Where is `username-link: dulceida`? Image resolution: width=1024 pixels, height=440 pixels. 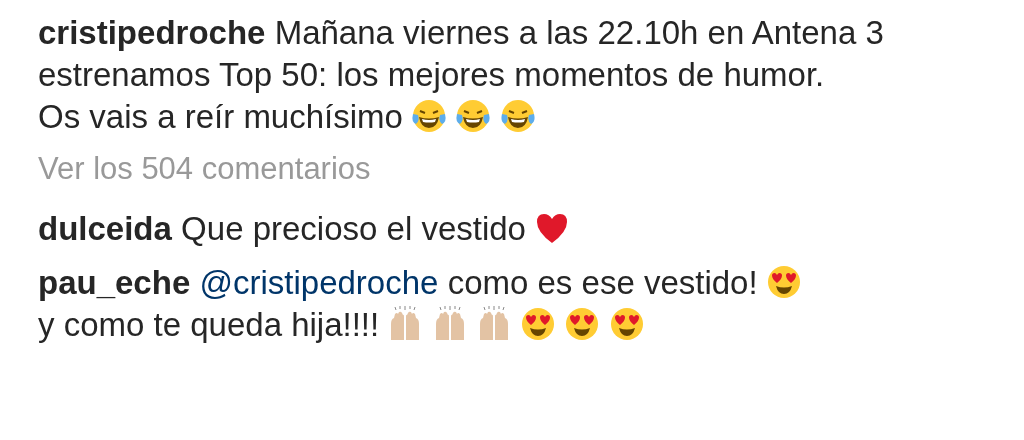
username-link: dulceida is located at coordinates (105, 228).